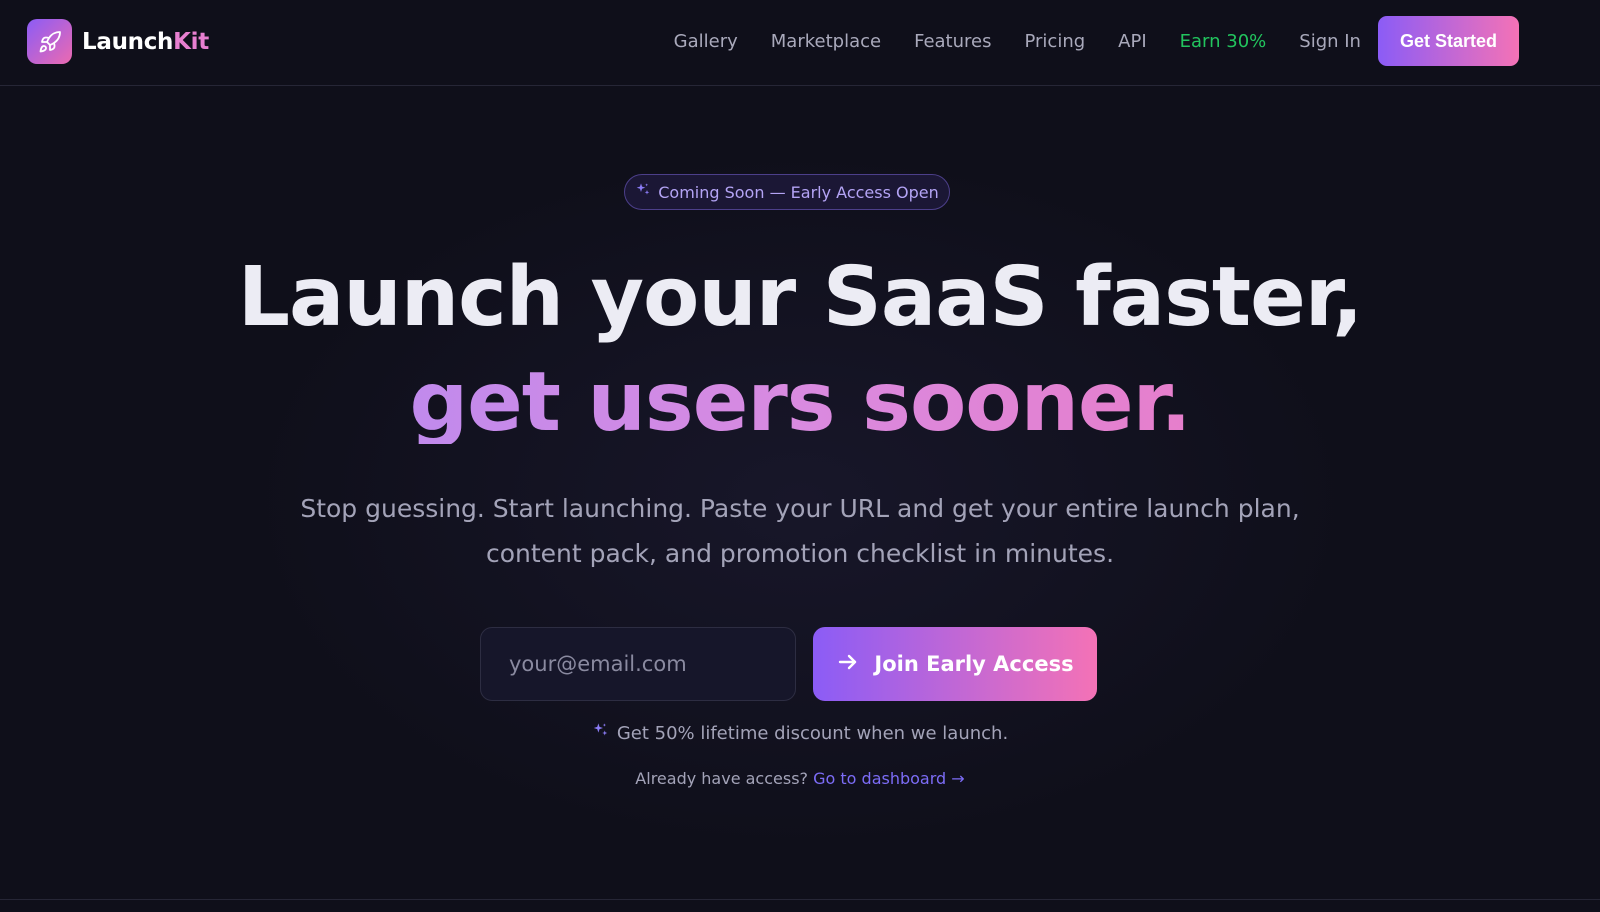 Image resolution: width=1600 pixels, height=912 pixels. What do you see at coordinates (1448, 41) in the screenshot?
I see `get-started-button: Get Started` at bounding box center [1448, 41].